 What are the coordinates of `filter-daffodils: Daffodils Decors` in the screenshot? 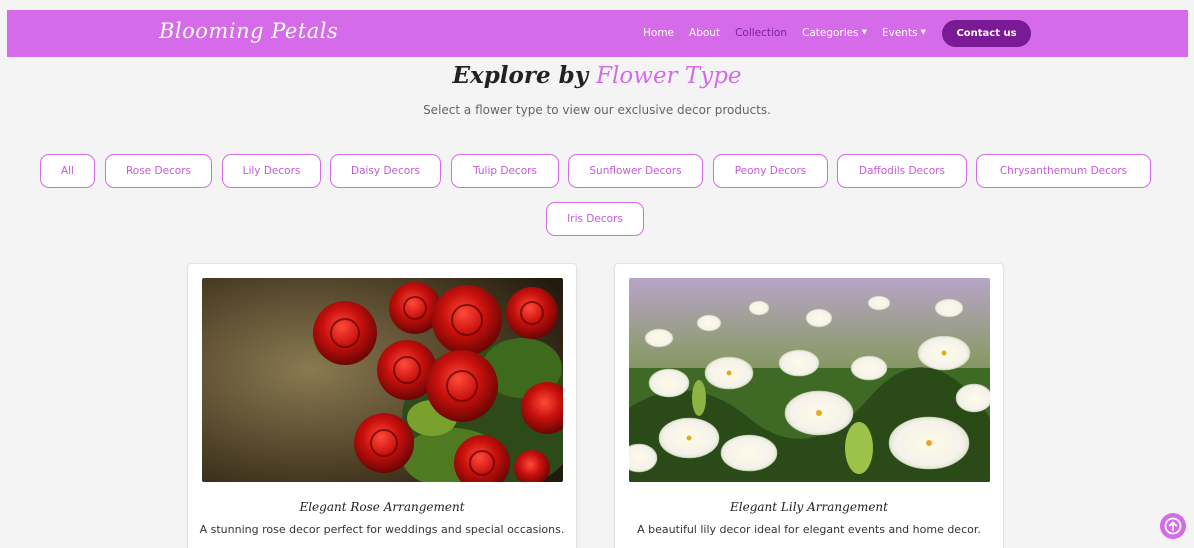 It's located at (902, 171).